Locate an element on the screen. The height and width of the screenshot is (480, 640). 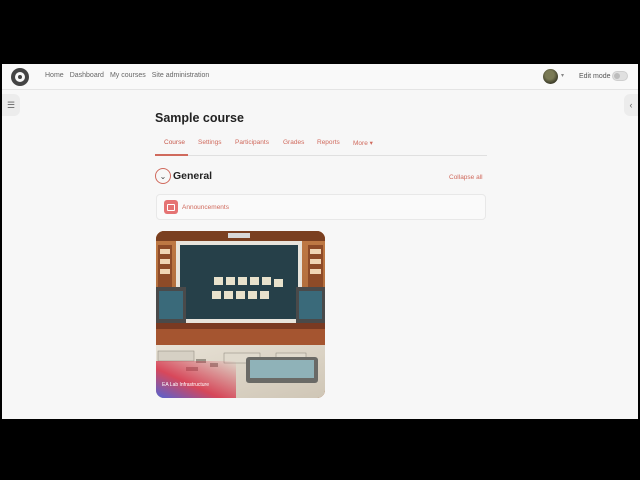
user-avatar is located at coordinates (550, 76).